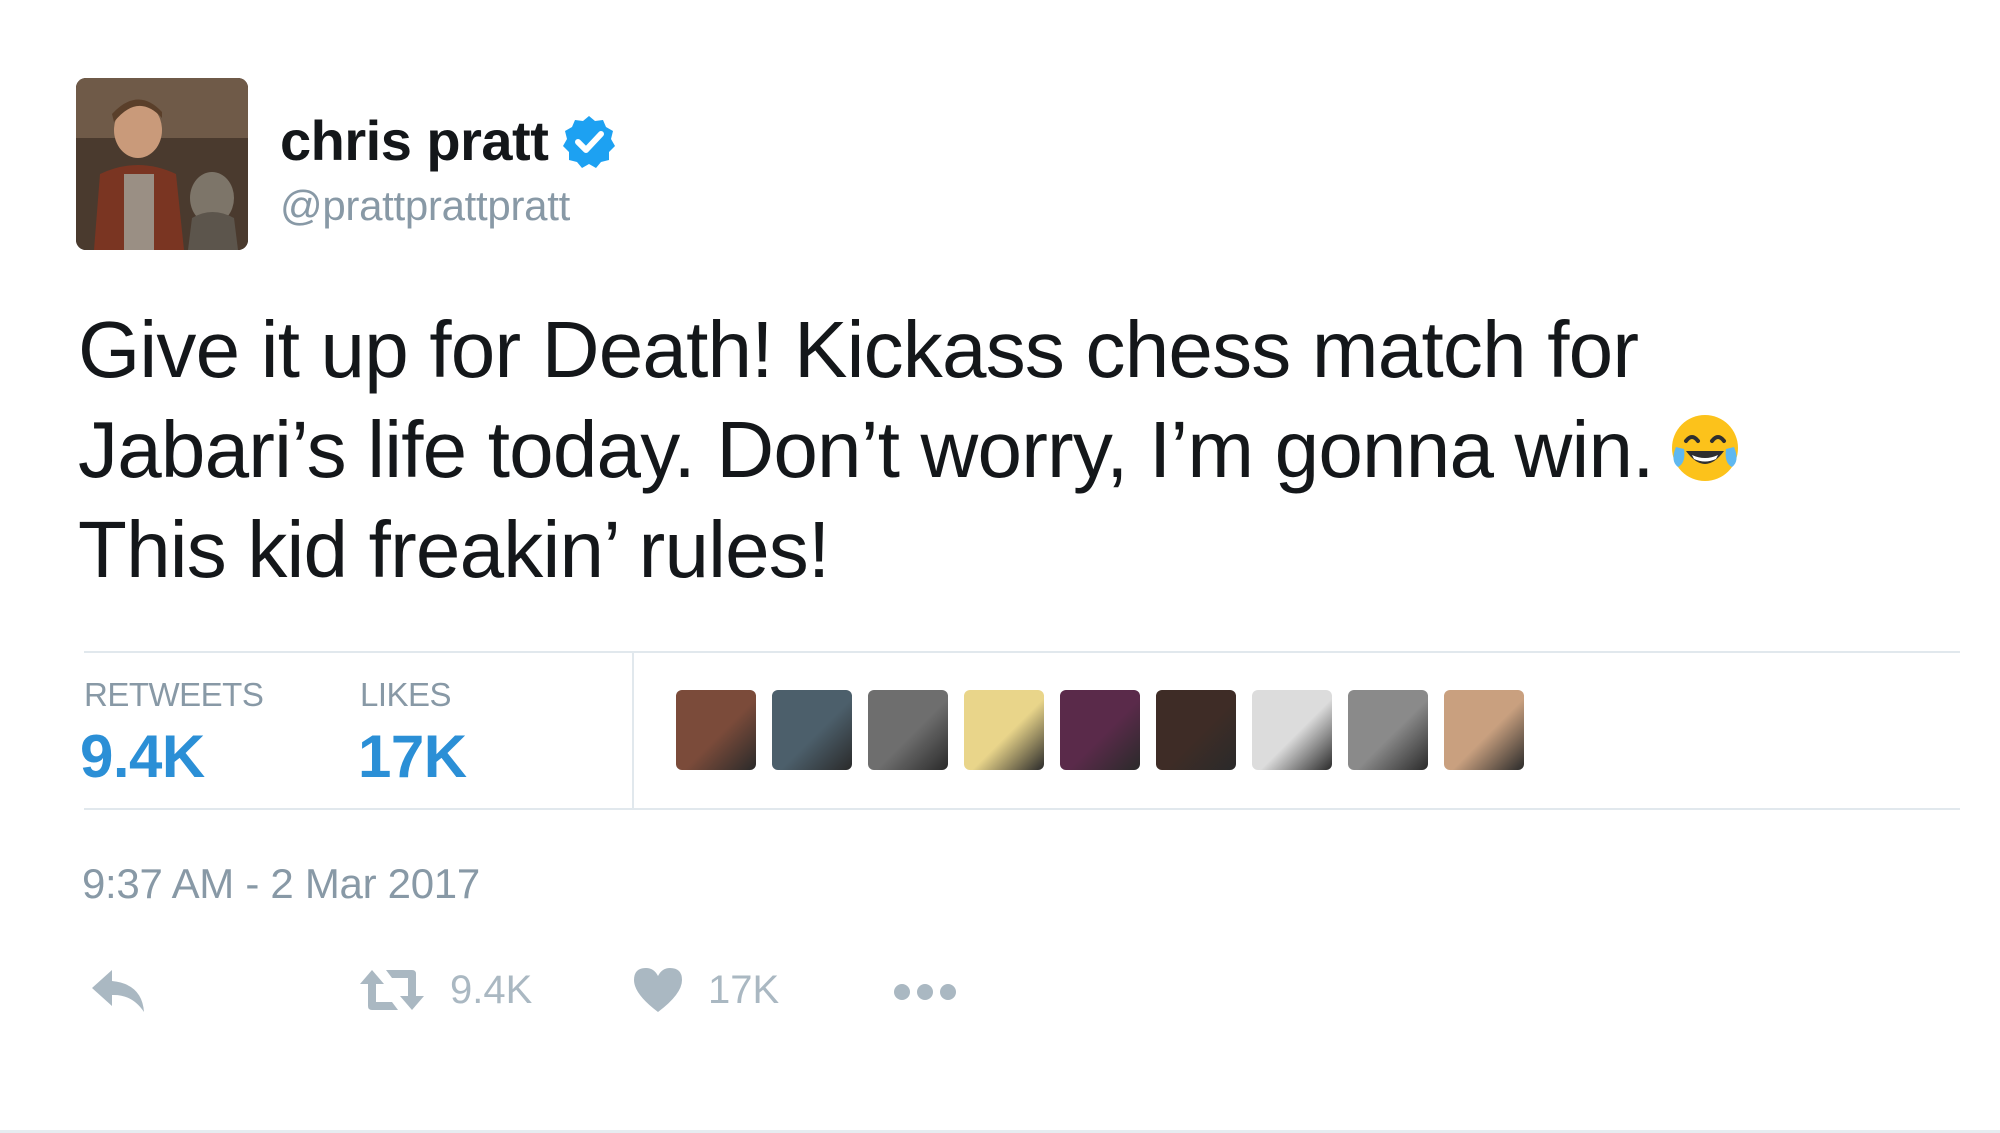 Image resolution: width=2000 pixels, height=1133 pixels. I want to click on retweet-icon, so click(392, 990).